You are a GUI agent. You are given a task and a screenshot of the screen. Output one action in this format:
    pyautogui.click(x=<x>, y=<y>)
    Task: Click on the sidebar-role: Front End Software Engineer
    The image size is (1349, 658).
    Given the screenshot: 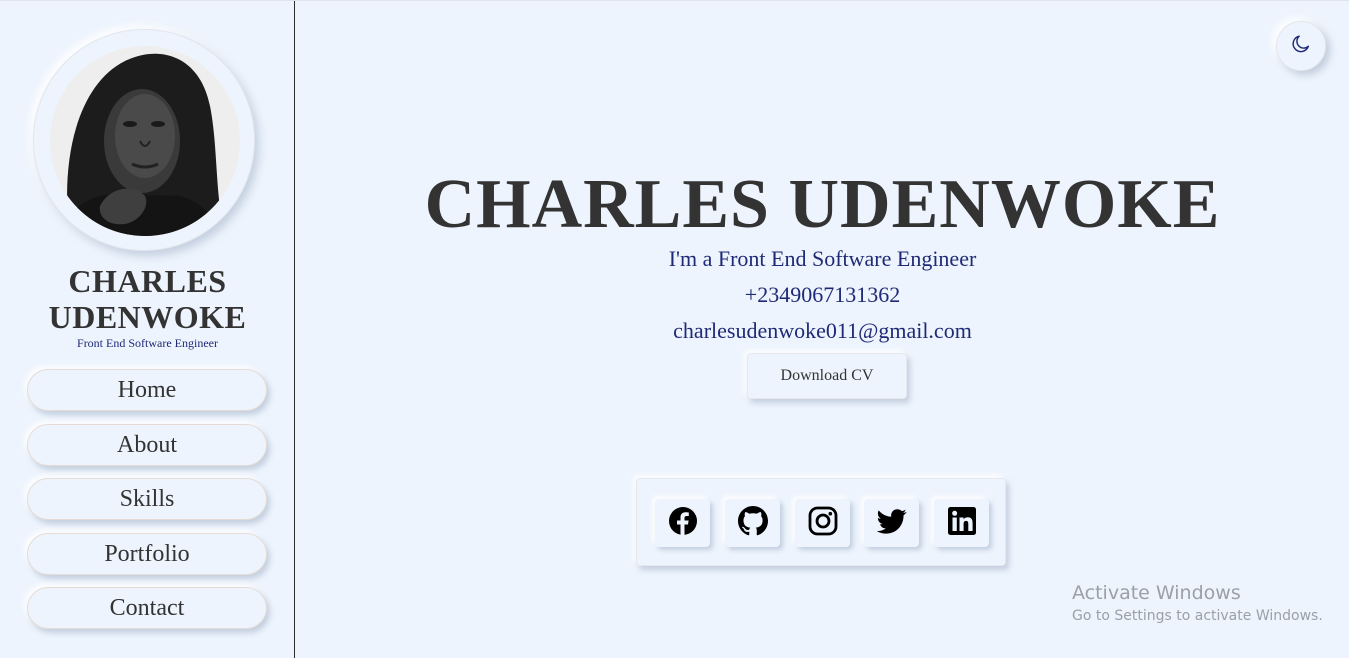 What is the action you would take?
    pyautogui.click(x=147, y=343)
    